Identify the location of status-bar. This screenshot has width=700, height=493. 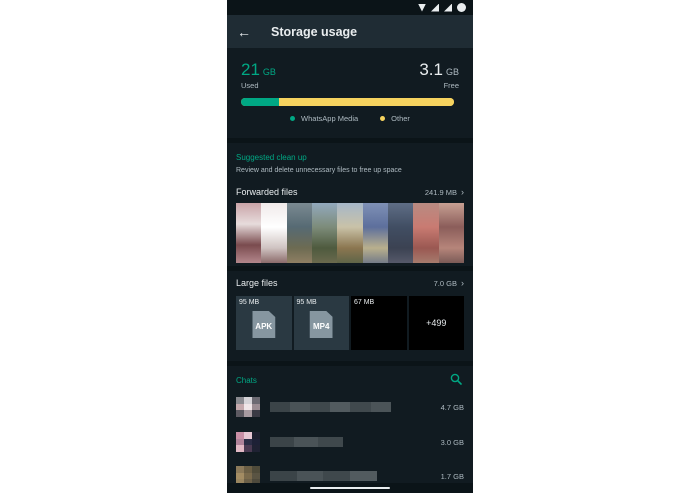
(350, 7).